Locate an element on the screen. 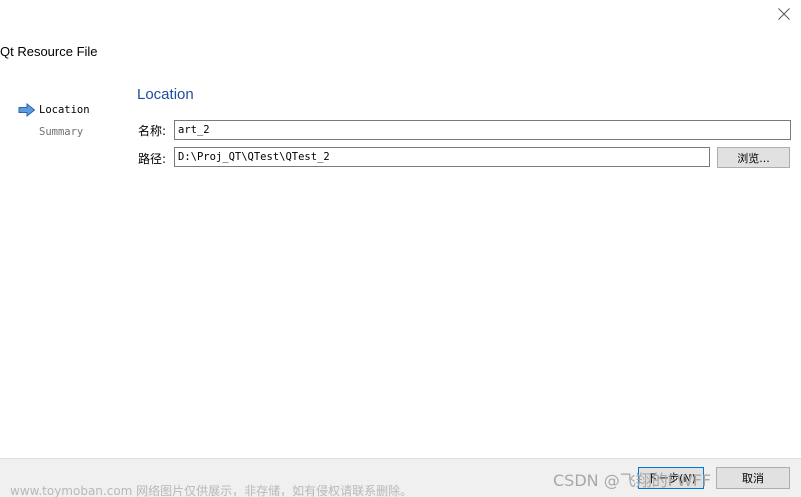 The width and height of the screenshot is (801, 497). window-title: Qt Resource File is located at coordinates (49, 51).